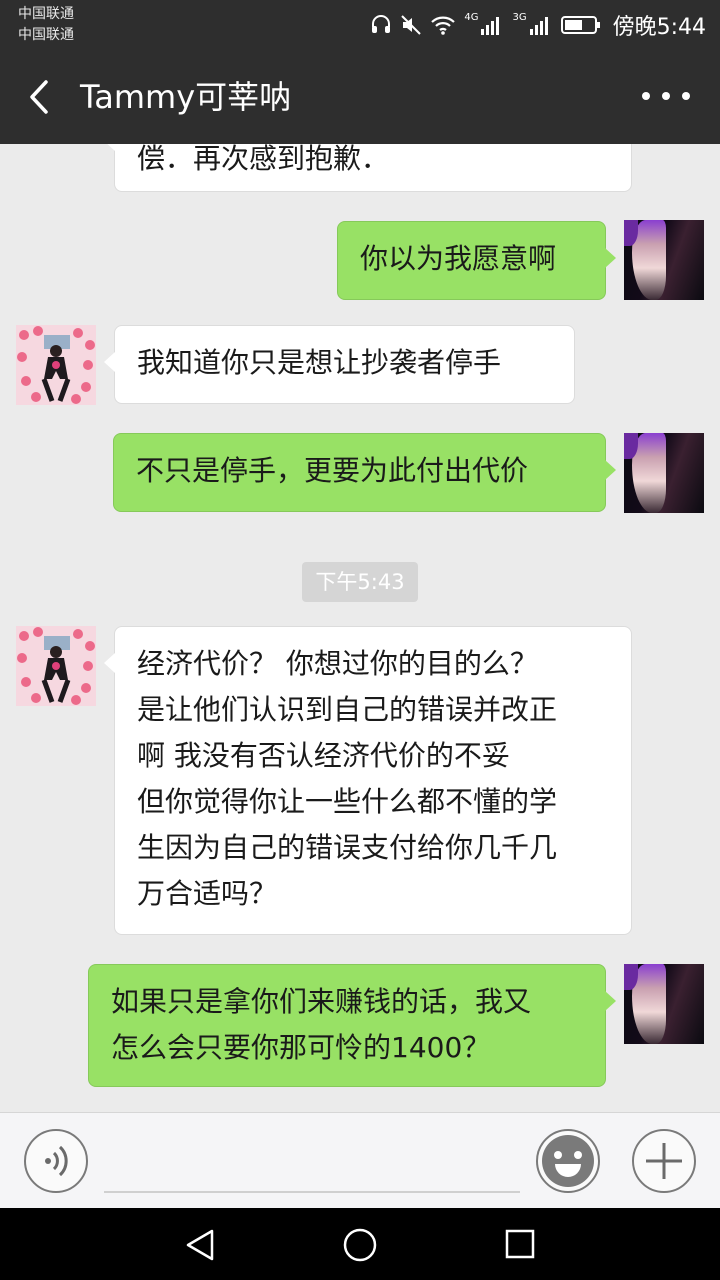 The width and height of the screenshot is (720, 1280). What do you see at coordinates (186, 97) in the screenshot?
I see `chat-title: Tammy可莘呐` at bounding box center [186, 97].